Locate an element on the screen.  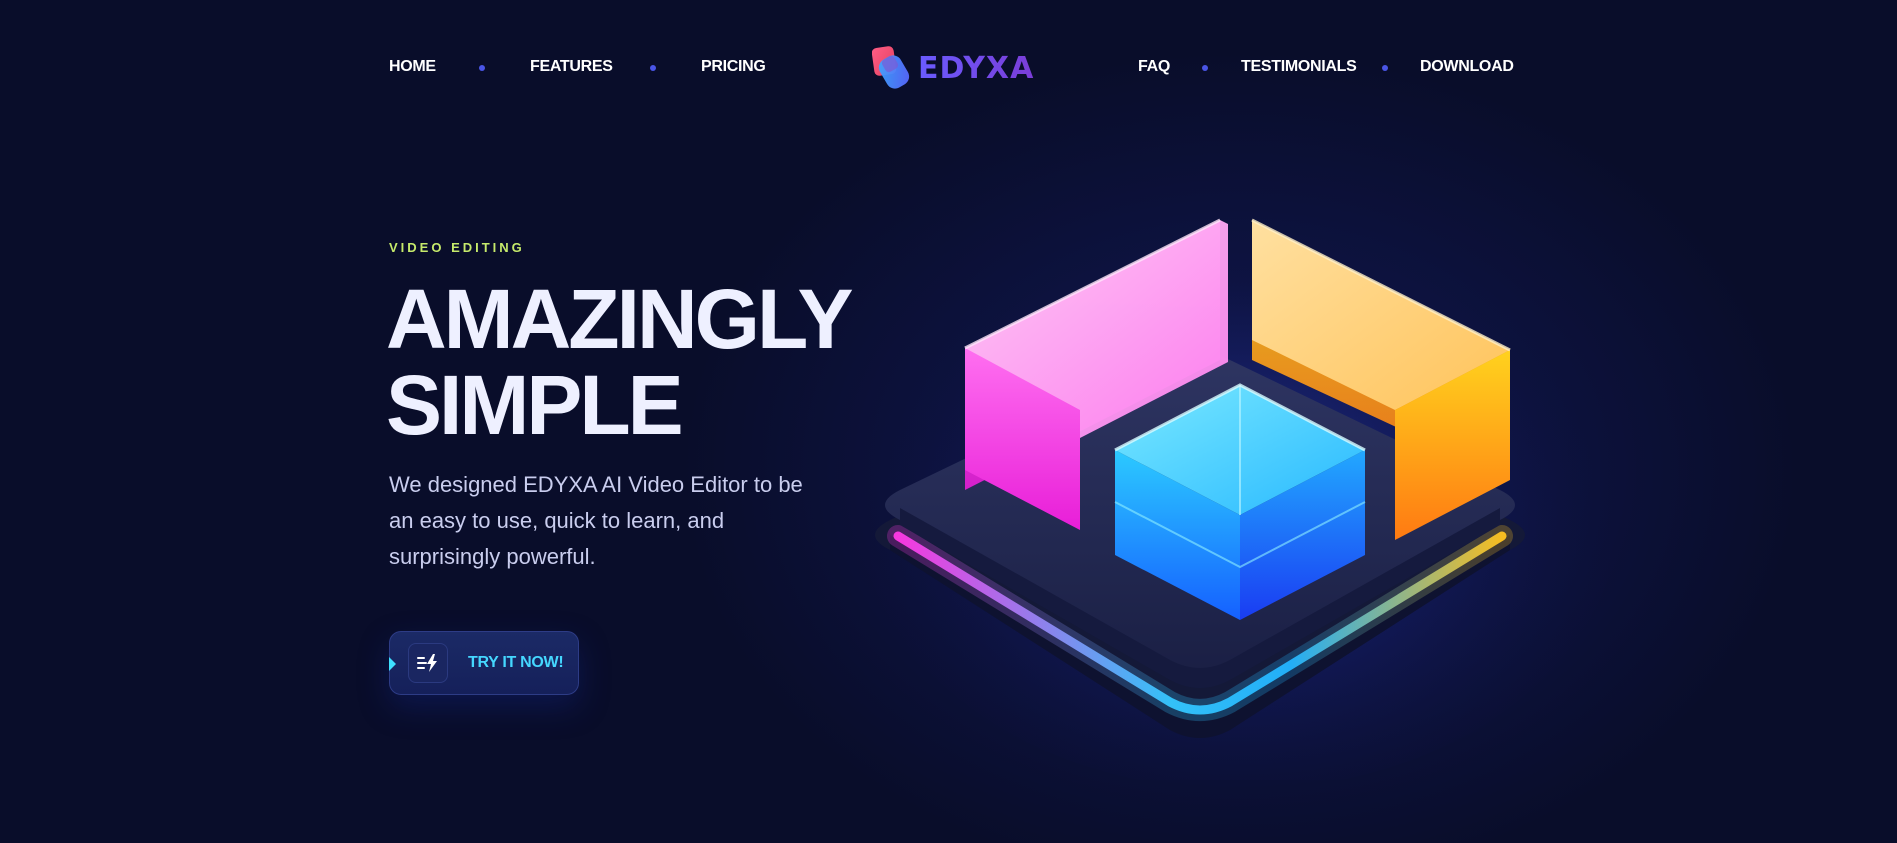
hero-headline: AMAZINGLY SIMPLE is located at coordinates (666, 362).